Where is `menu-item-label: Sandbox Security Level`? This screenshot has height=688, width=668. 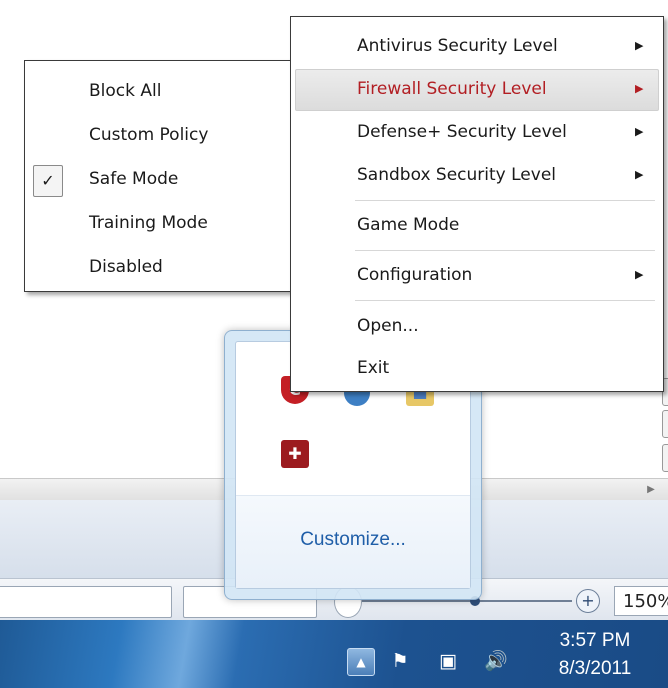
menu-item-label: Sandbox Security Level is located at coordinates (456, 175).